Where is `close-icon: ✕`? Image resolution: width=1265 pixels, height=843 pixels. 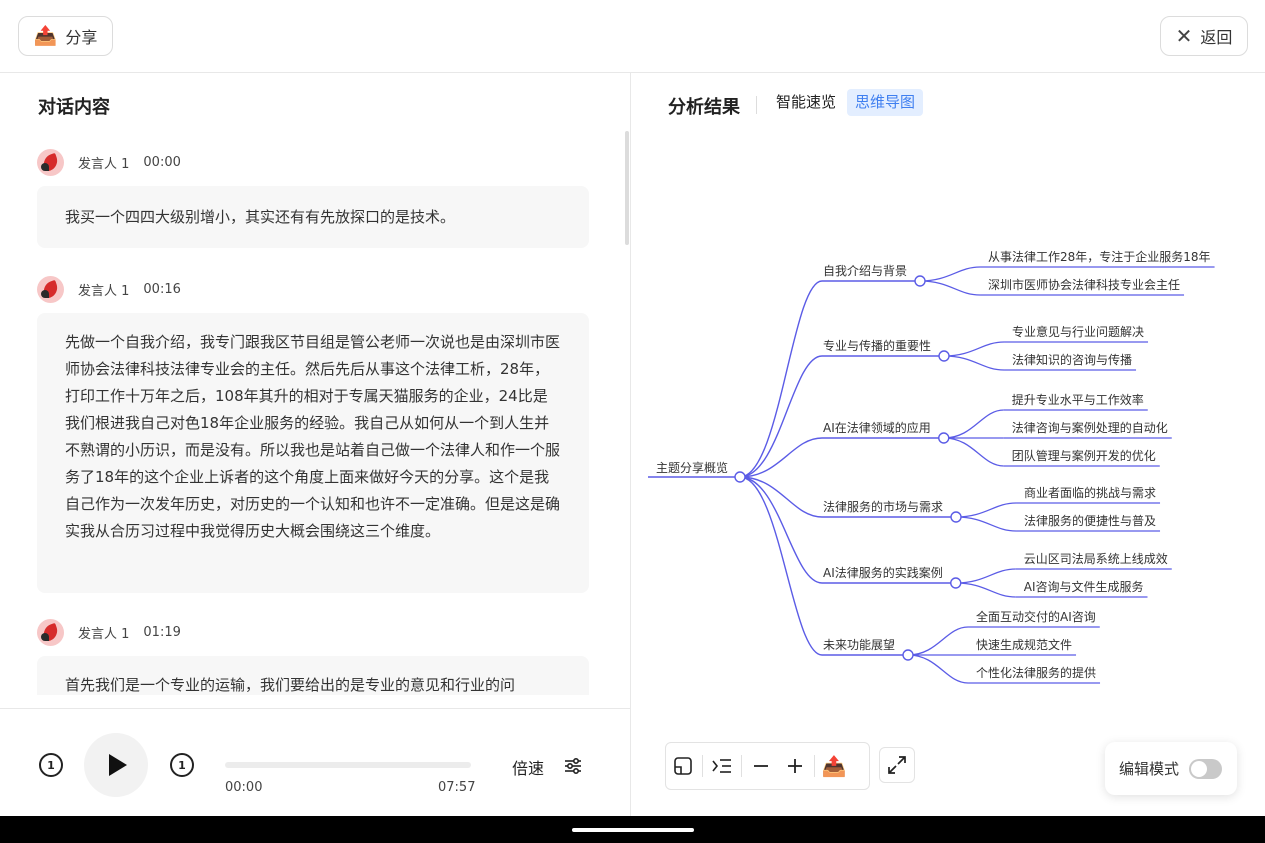
close-icon: ✕ is located at coordinates (1184, 36).